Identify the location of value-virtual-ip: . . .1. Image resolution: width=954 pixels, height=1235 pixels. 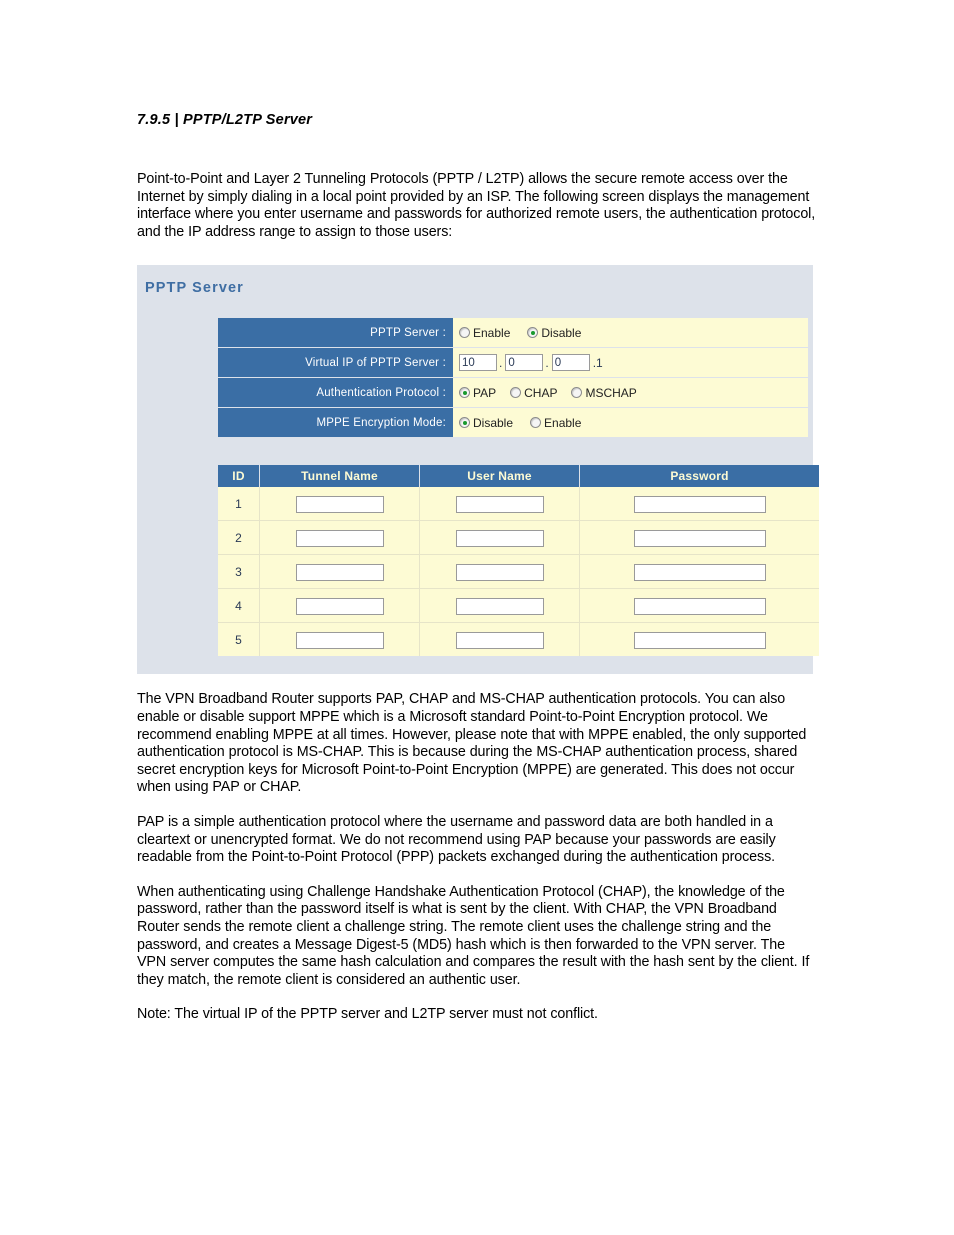
(630, 363).